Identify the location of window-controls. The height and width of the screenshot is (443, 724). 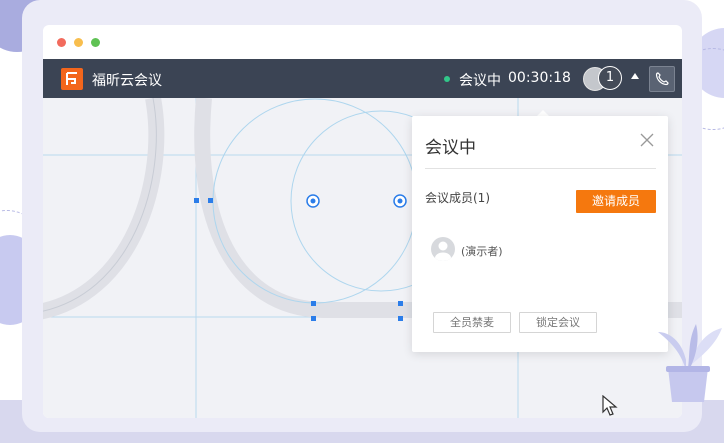
(78, 42).